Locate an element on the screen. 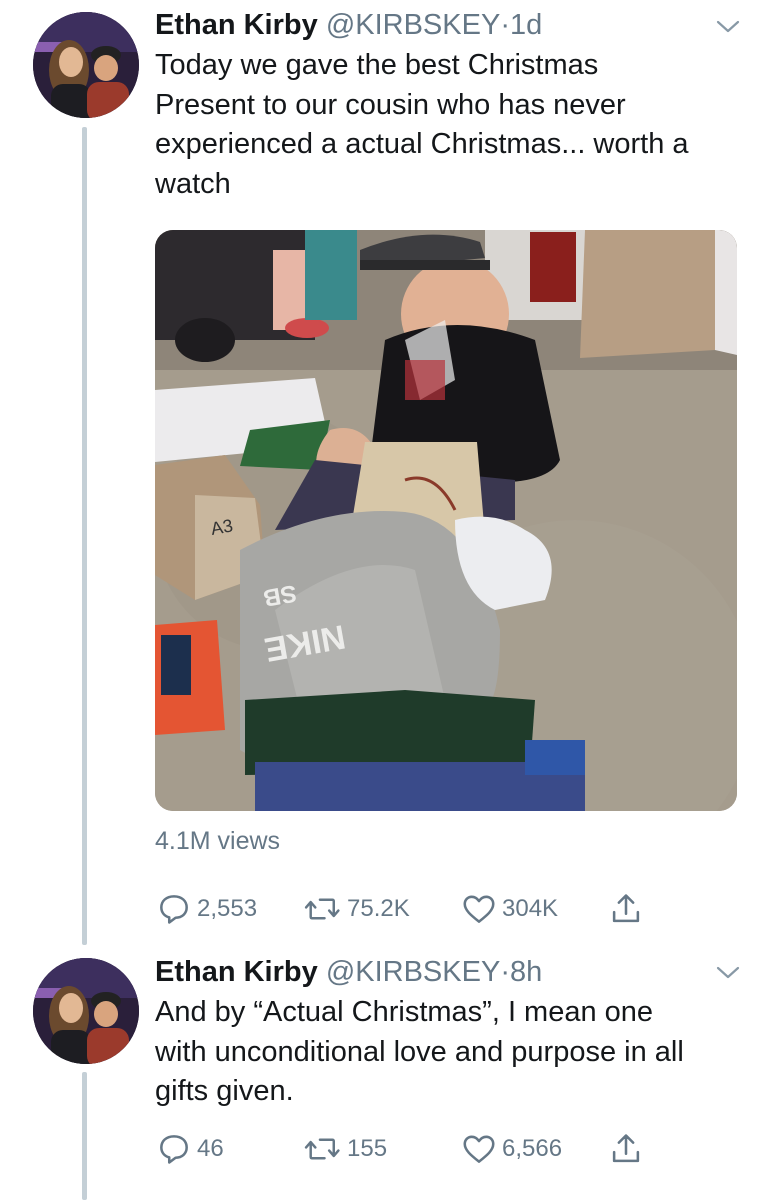 This screenshot has width=769, height=1200. reply-count: 2,553 is located at coordinates (227, 908).